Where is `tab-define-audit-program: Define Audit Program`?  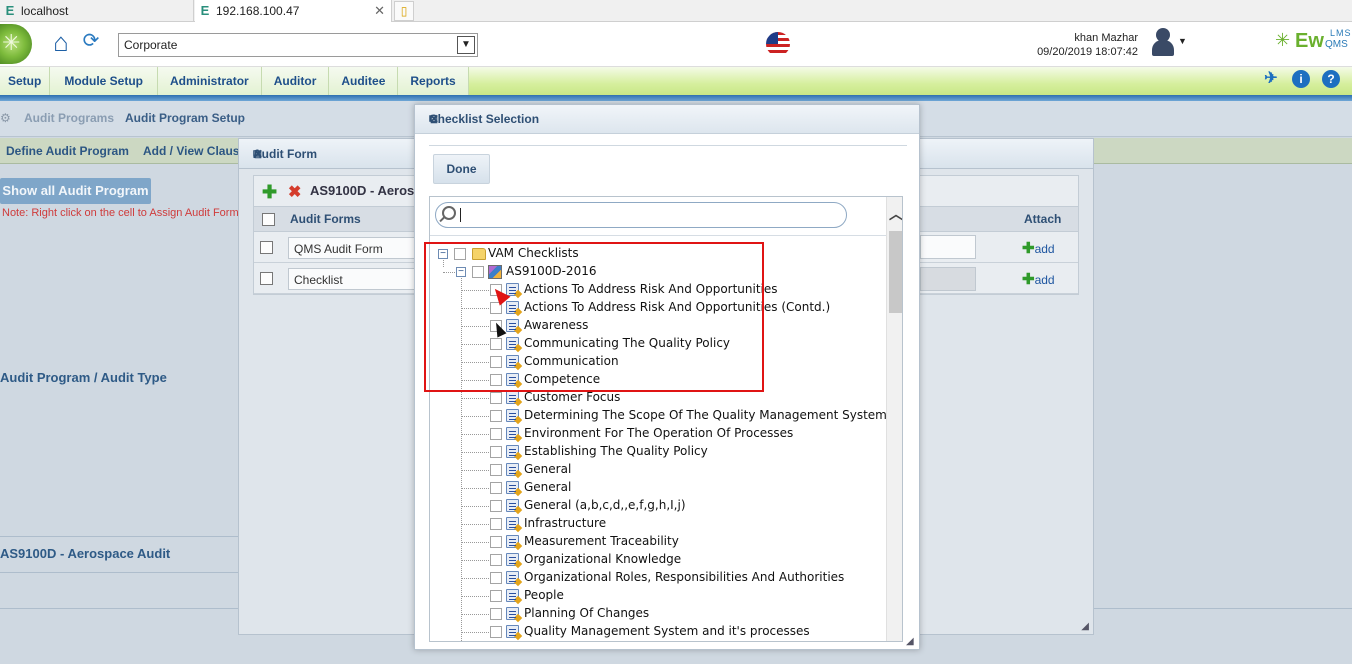 tab-define-audit-program: Define Audit Program is located at coordinates (67, 151).